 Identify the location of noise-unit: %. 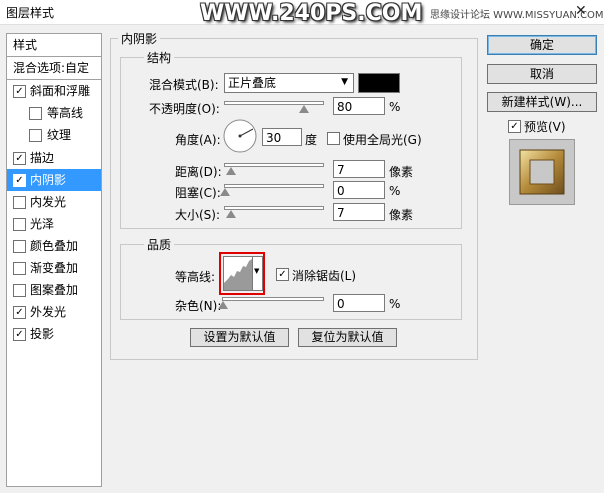
(395, 304).